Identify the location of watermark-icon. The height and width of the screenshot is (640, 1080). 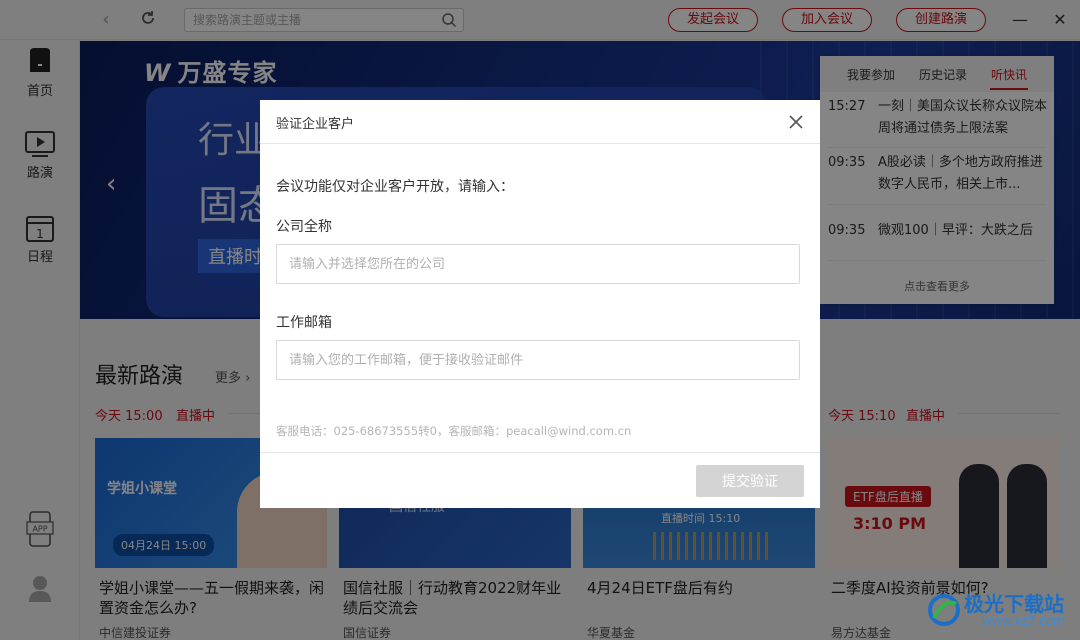
(944, 610).